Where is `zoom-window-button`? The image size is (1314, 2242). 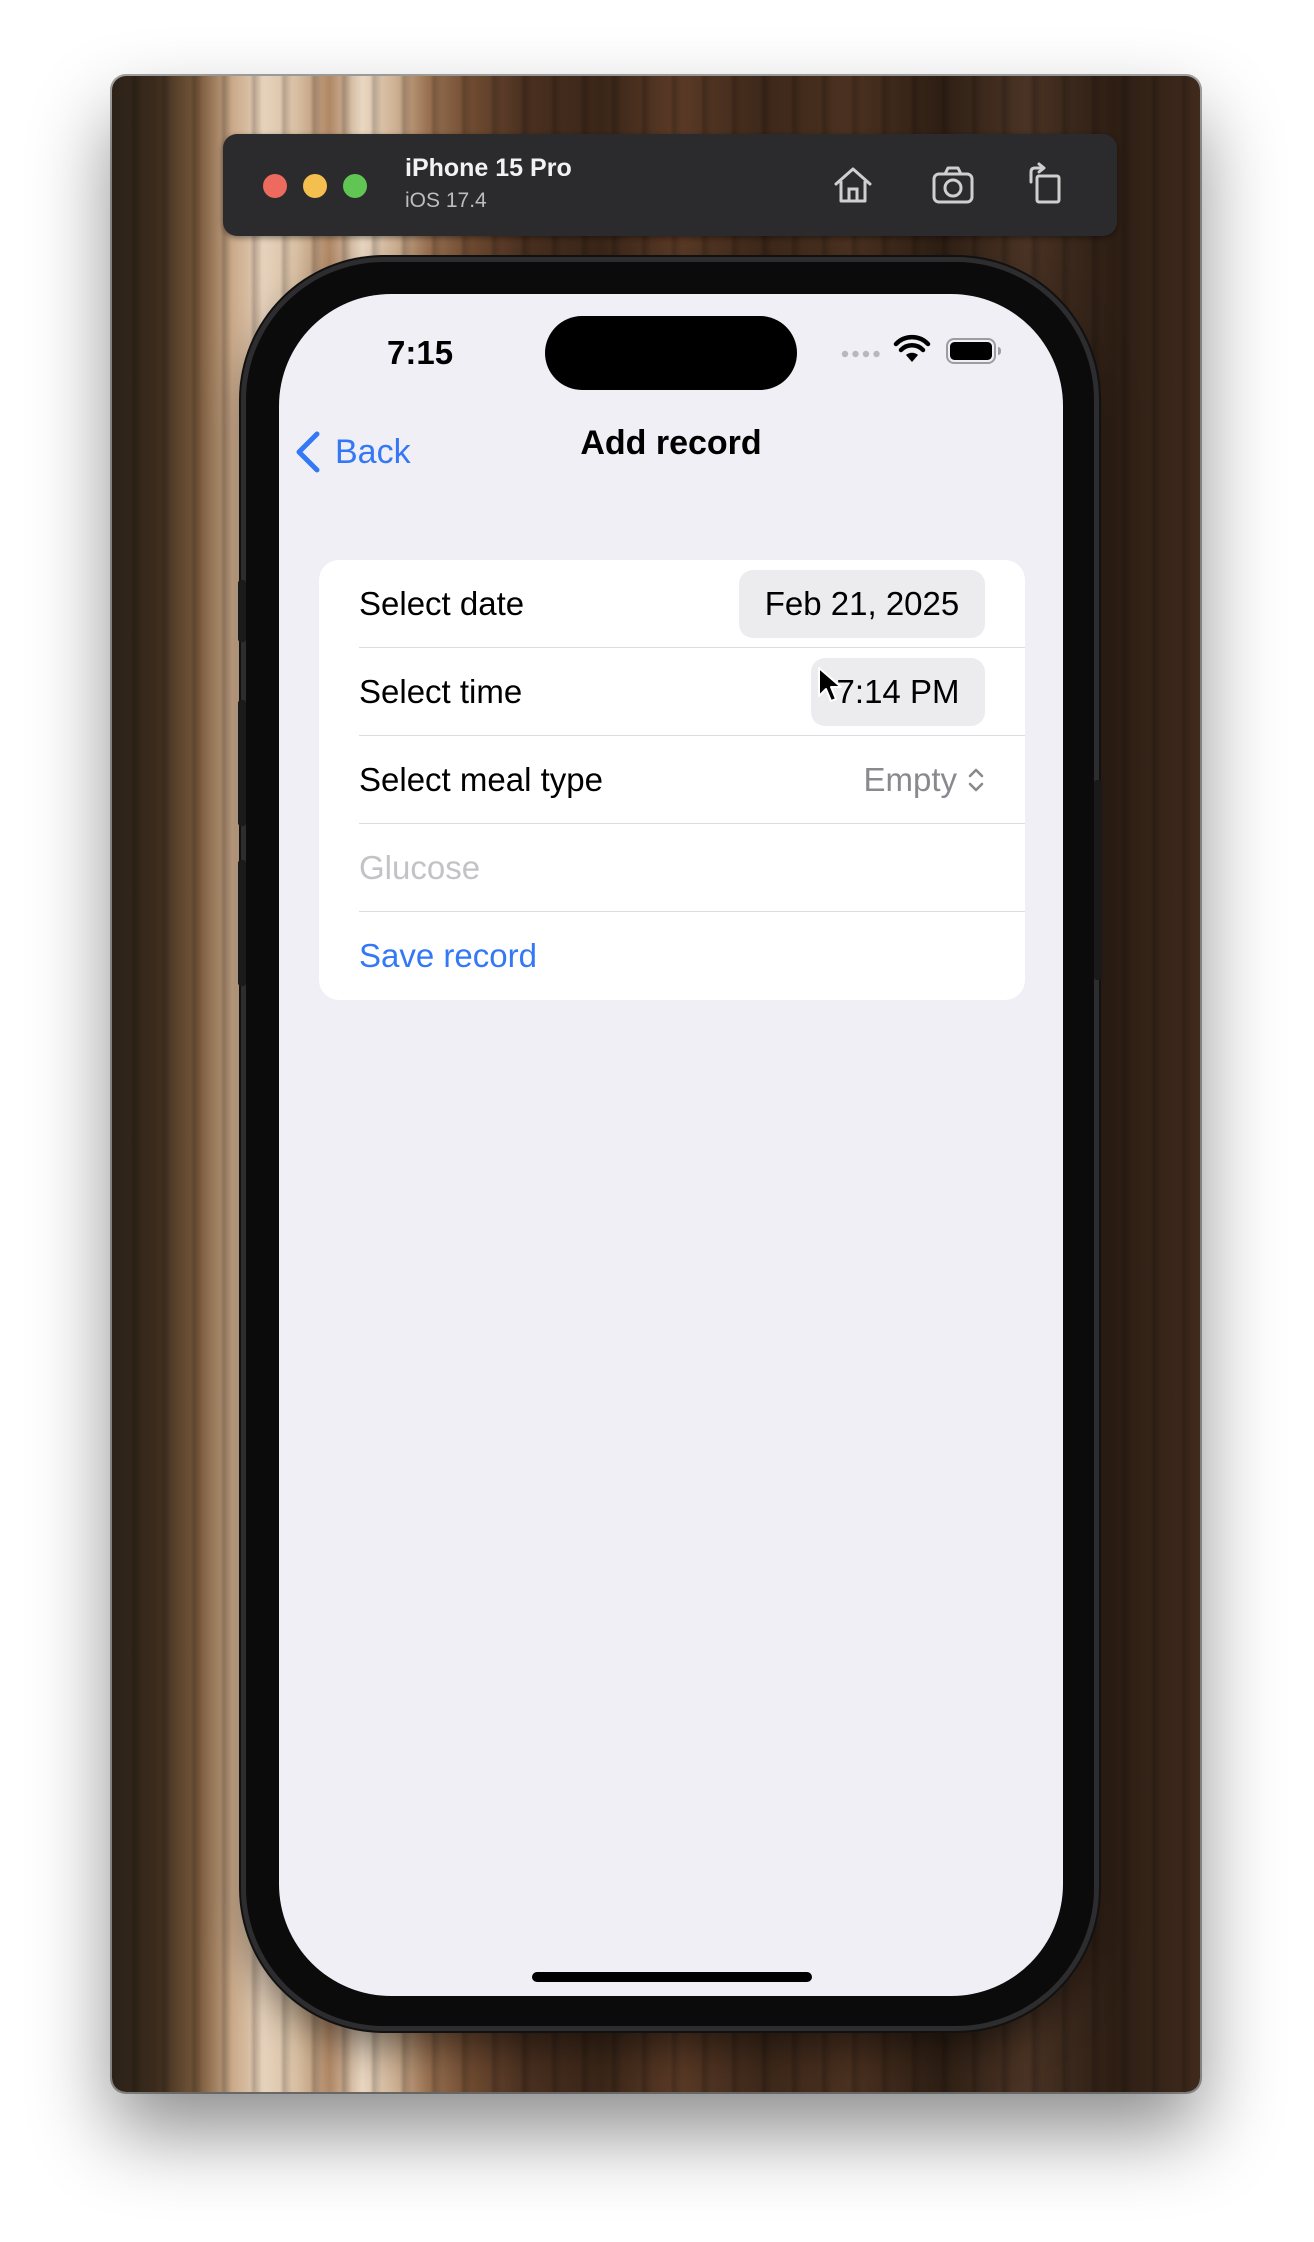 zoom-window-button is located at coordinates (355, 186).